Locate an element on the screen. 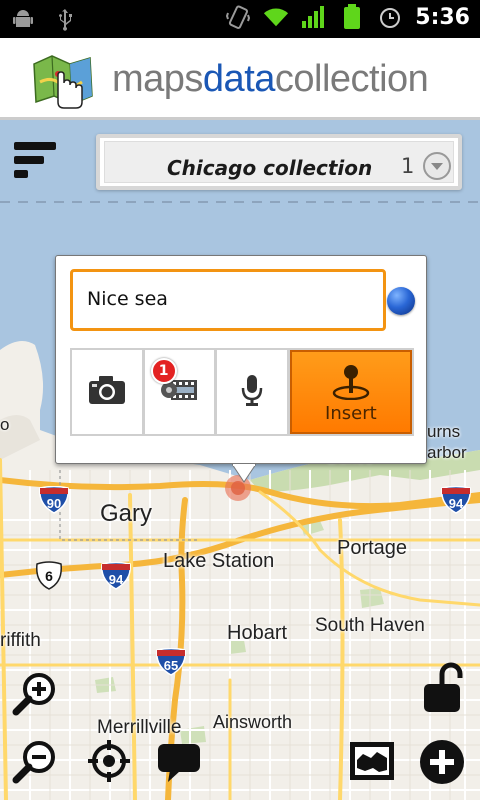  map-label-gary: Gary is located at coordinates (126, 513).